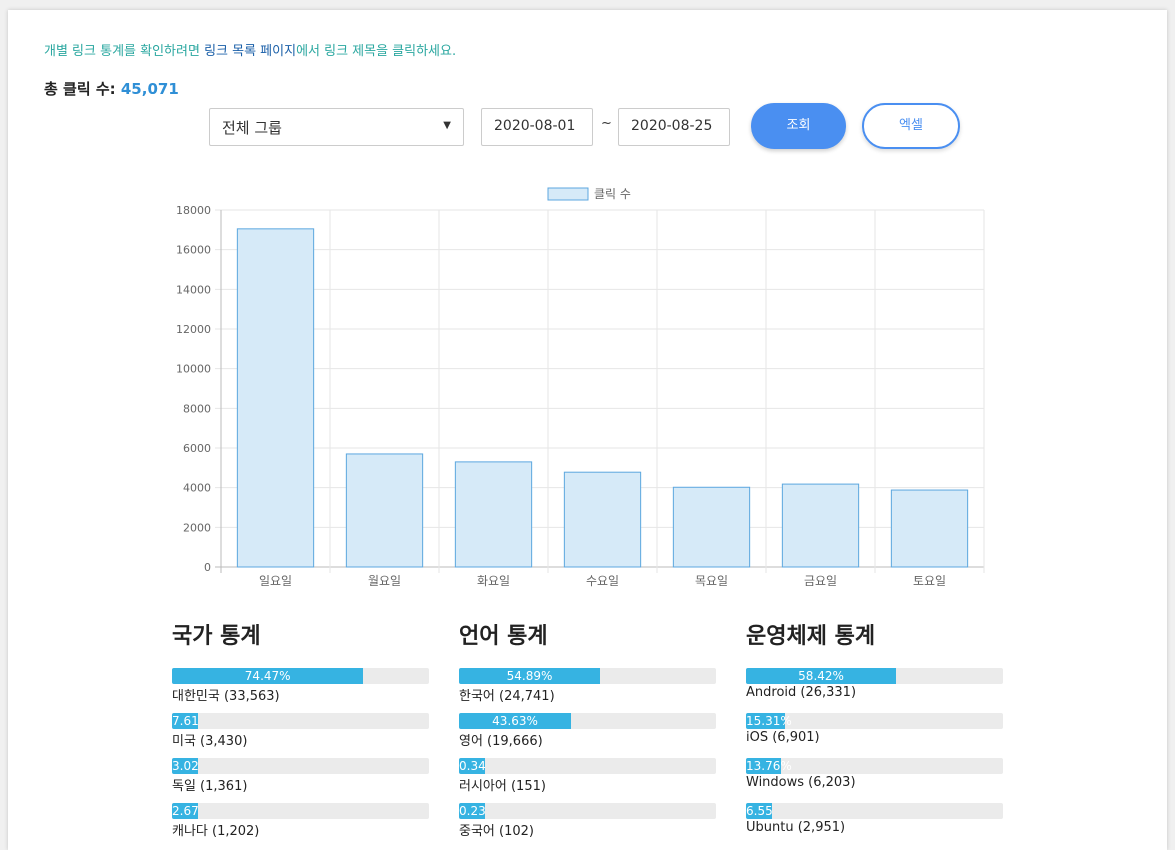 The image size is (1175, 850). I want to click on group-select-value: 전체 그룹, so click(252, 128).